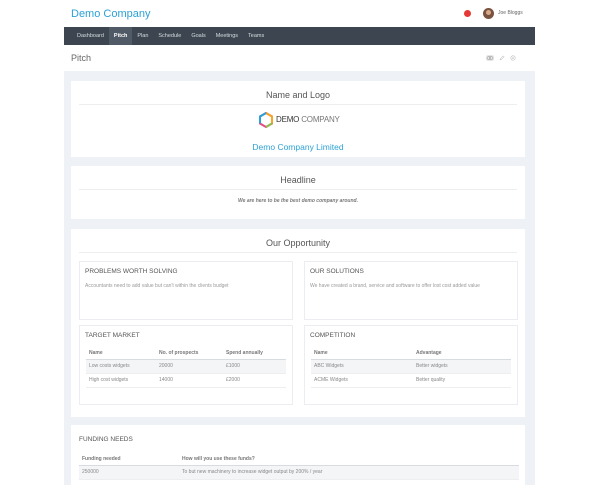 The height and width of the screenshot is (485, 600). What do you see at coordinates (169, 36) in the screenshot?
I see `tab-schedule: Schedule` at bounding box center [169, 36].